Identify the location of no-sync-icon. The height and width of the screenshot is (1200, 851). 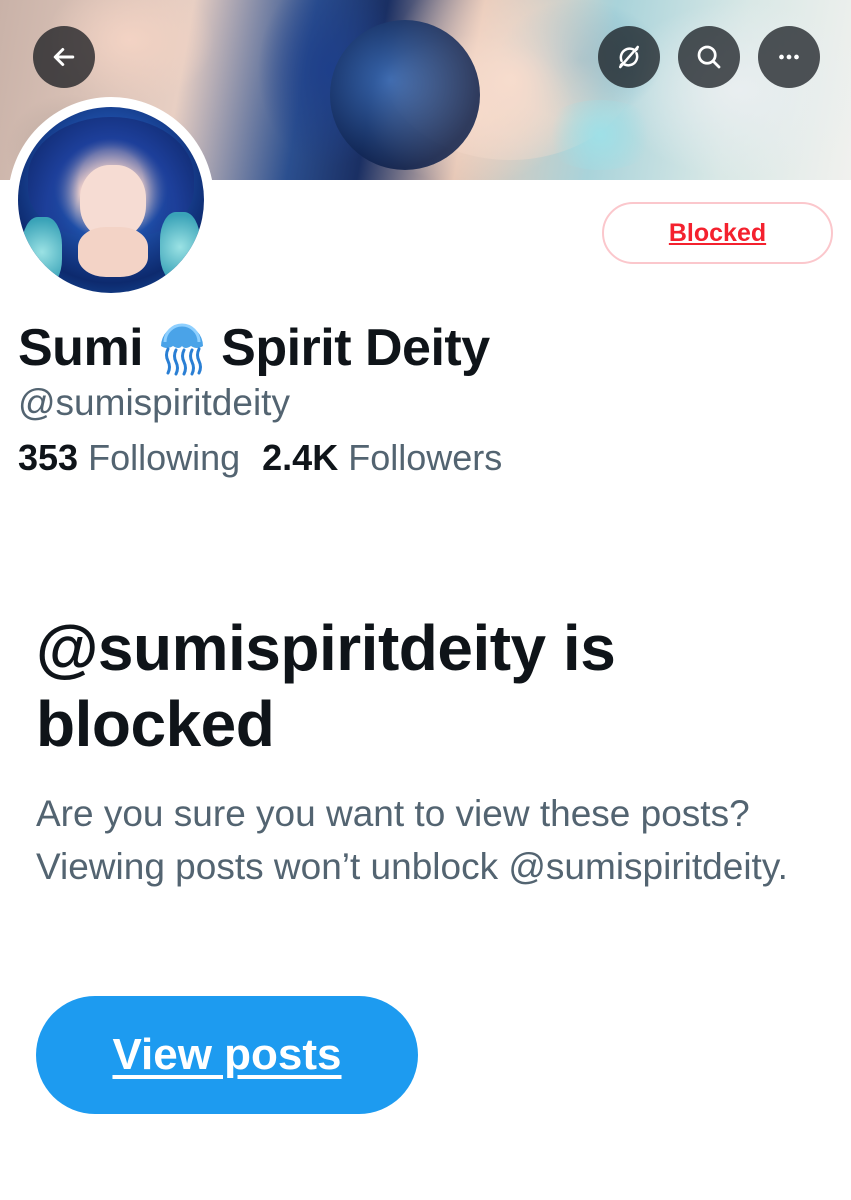
(629, 57).